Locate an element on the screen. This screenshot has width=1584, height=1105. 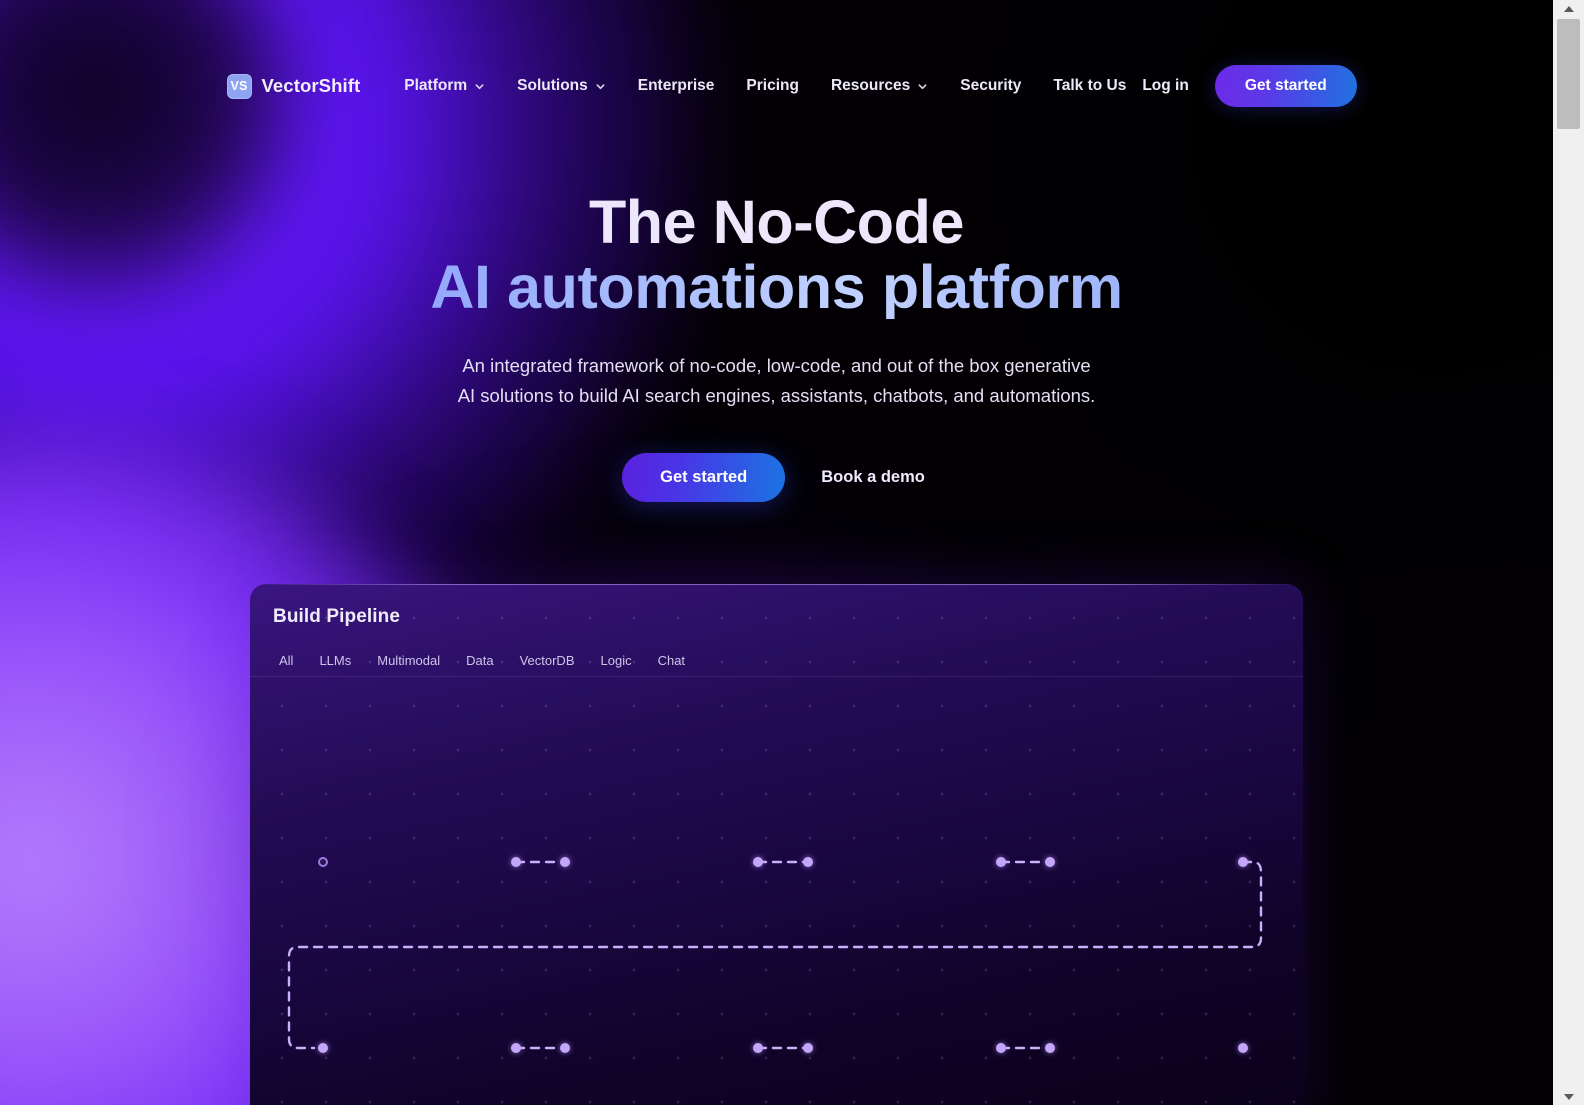
nav-label-pricing: Pricing is located at coordinates (772, 85).